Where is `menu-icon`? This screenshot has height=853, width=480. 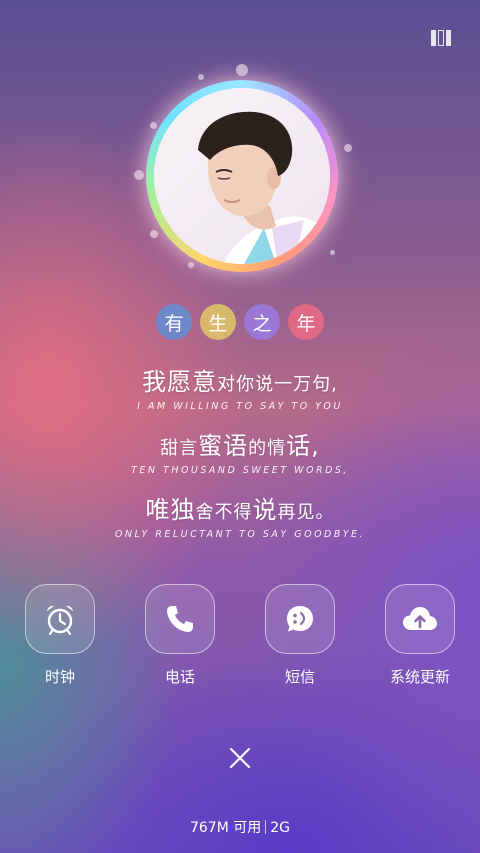
menu-icon is located at coordinates (441, 38).